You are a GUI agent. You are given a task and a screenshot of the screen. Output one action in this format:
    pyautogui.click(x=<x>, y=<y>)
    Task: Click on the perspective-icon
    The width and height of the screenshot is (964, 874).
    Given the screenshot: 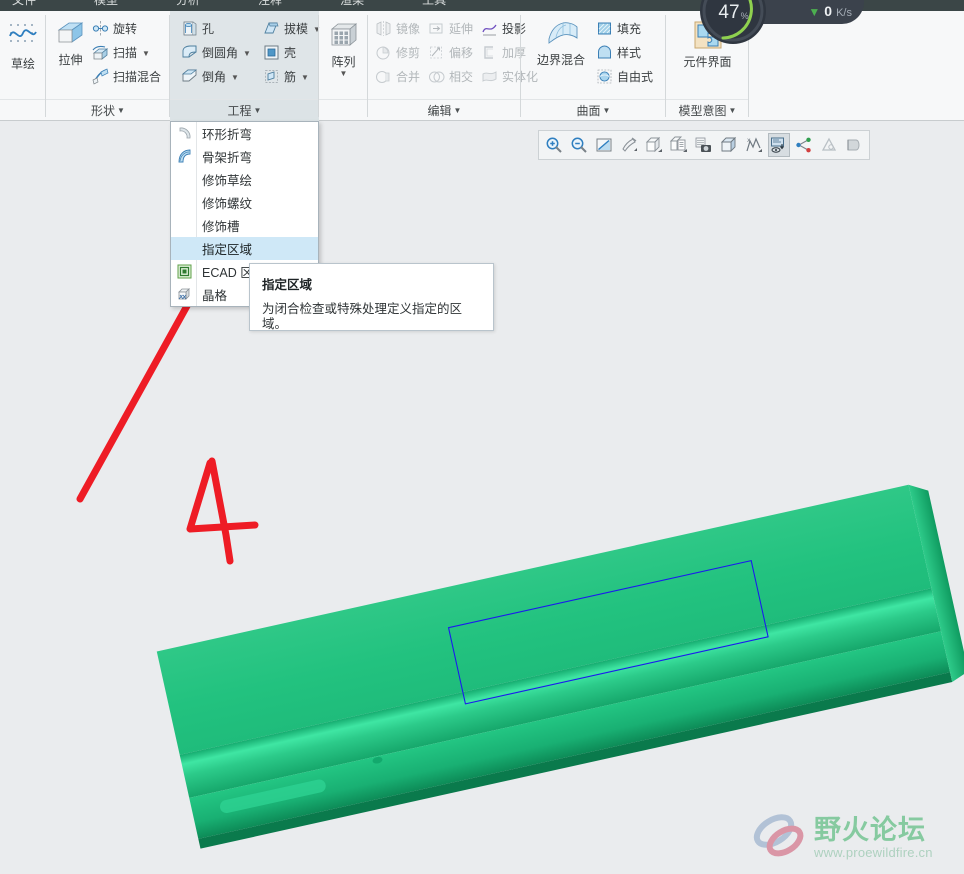 What is the action you would take?
    pyautogui.click(x=829, y=145)
    